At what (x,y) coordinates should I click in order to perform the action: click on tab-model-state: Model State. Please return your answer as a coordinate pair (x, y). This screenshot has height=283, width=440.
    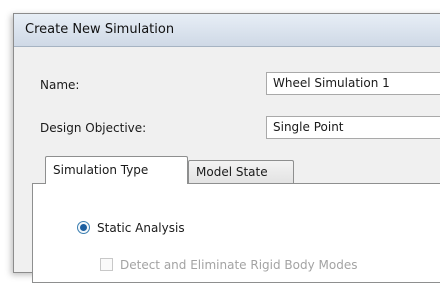
    Looking at the image, I should click on (241, 172).